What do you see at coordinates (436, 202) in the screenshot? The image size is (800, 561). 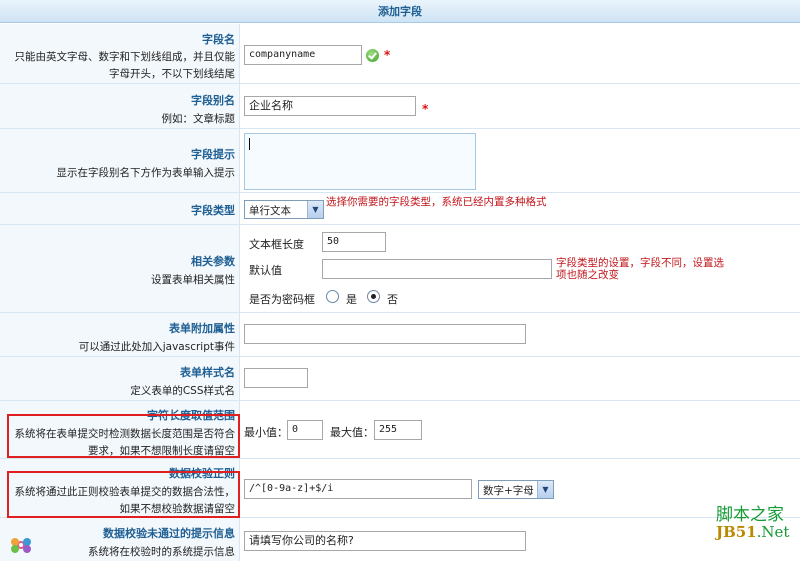 I see `field-type-hint: 选择你需要的字段类型，系统已经内置多种格式` at bounding box center [436, 202].